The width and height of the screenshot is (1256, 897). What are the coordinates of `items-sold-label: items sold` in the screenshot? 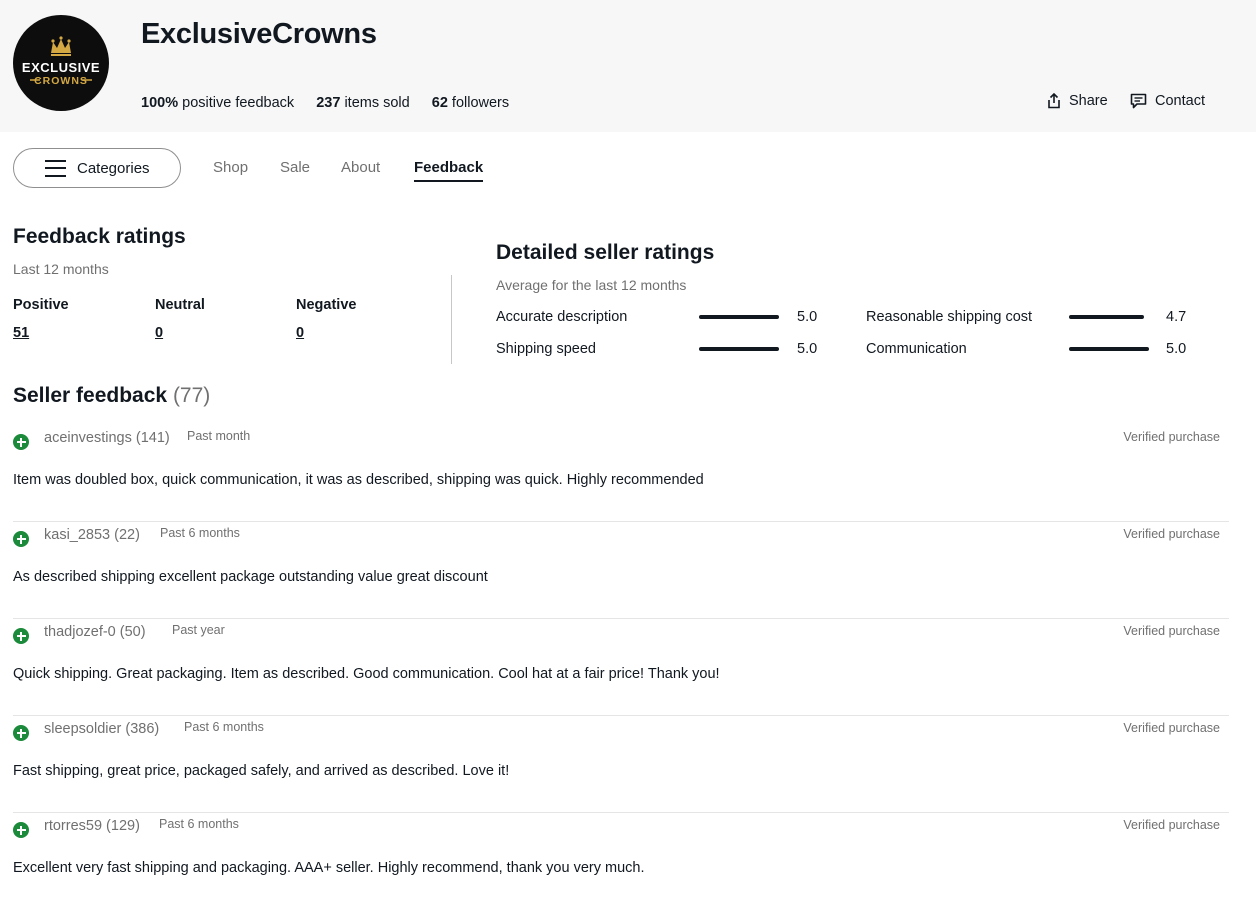 It's located at (377, 103).